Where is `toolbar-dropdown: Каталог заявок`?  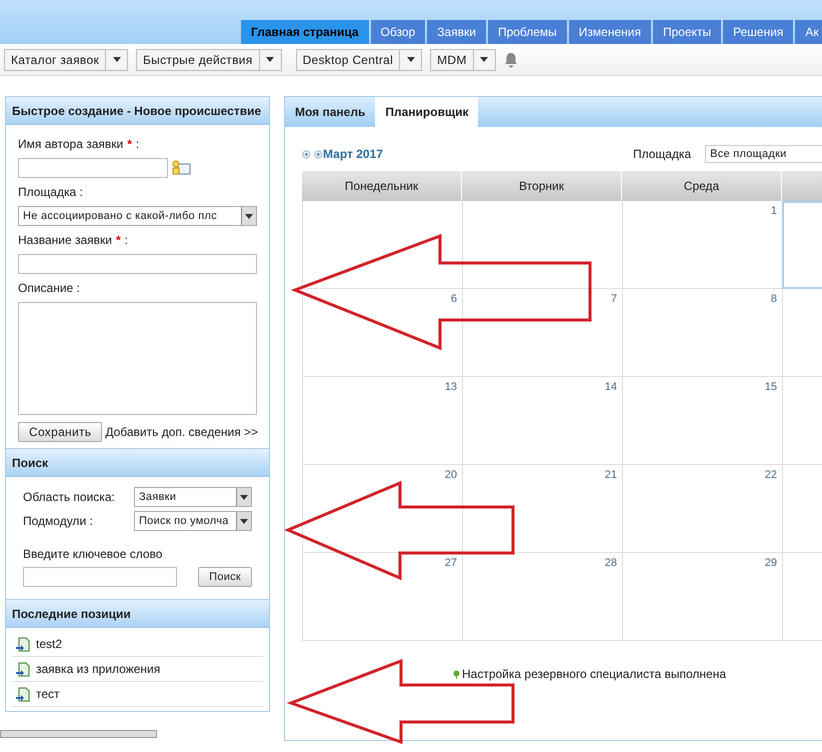 toolbar-dropdown: Каталог заявок is located at coordinates (66, 59).